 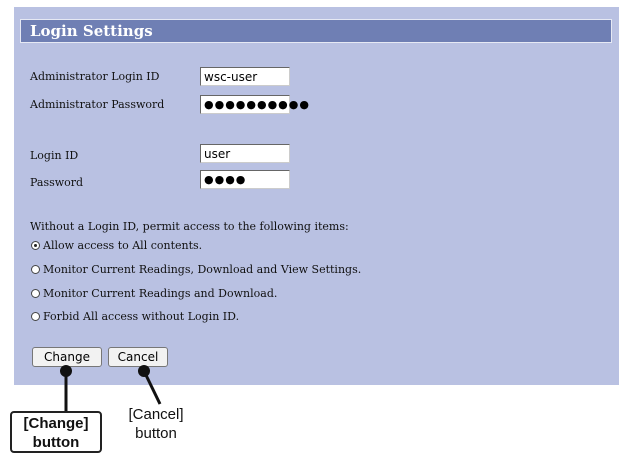 What do you see at coordinates (97, 104) in the screenshot?
I see `admin-password-label: Administrator Password` at bounding box center [97, 104].